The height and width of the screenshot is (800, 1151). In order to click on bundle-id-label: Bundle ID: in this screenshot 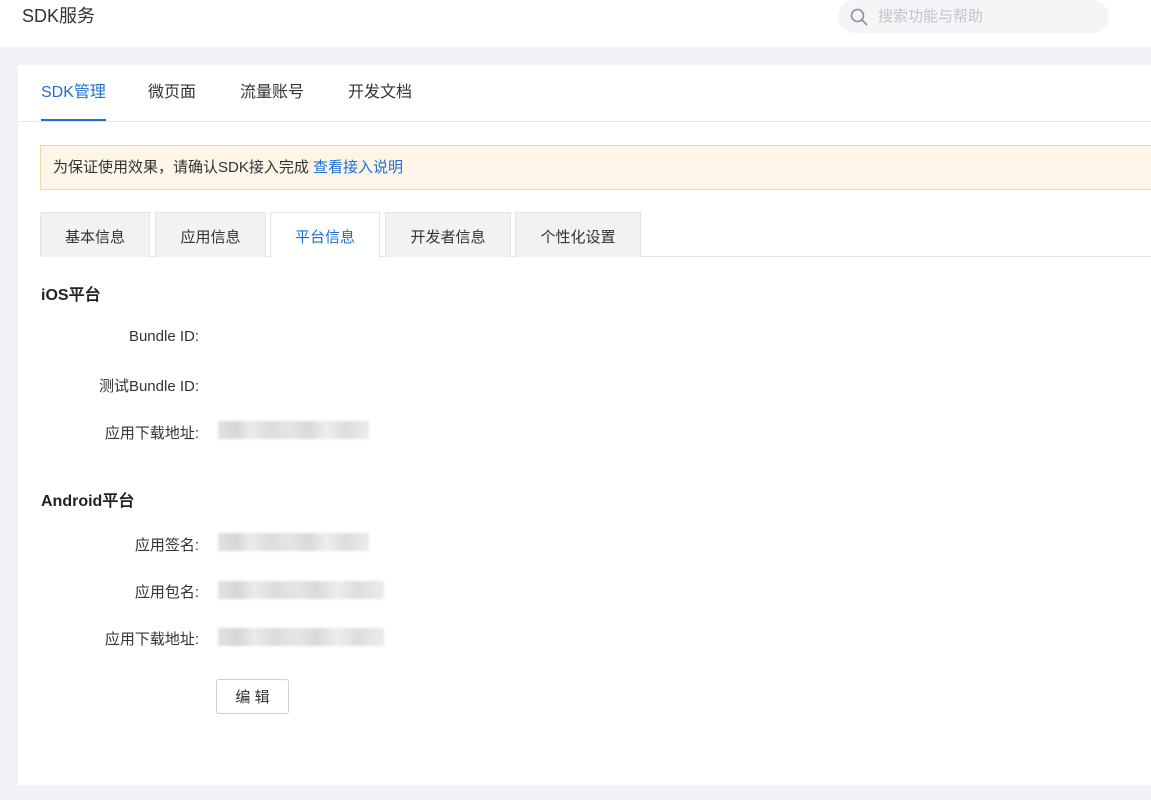, I will do `click(163, 336)`.